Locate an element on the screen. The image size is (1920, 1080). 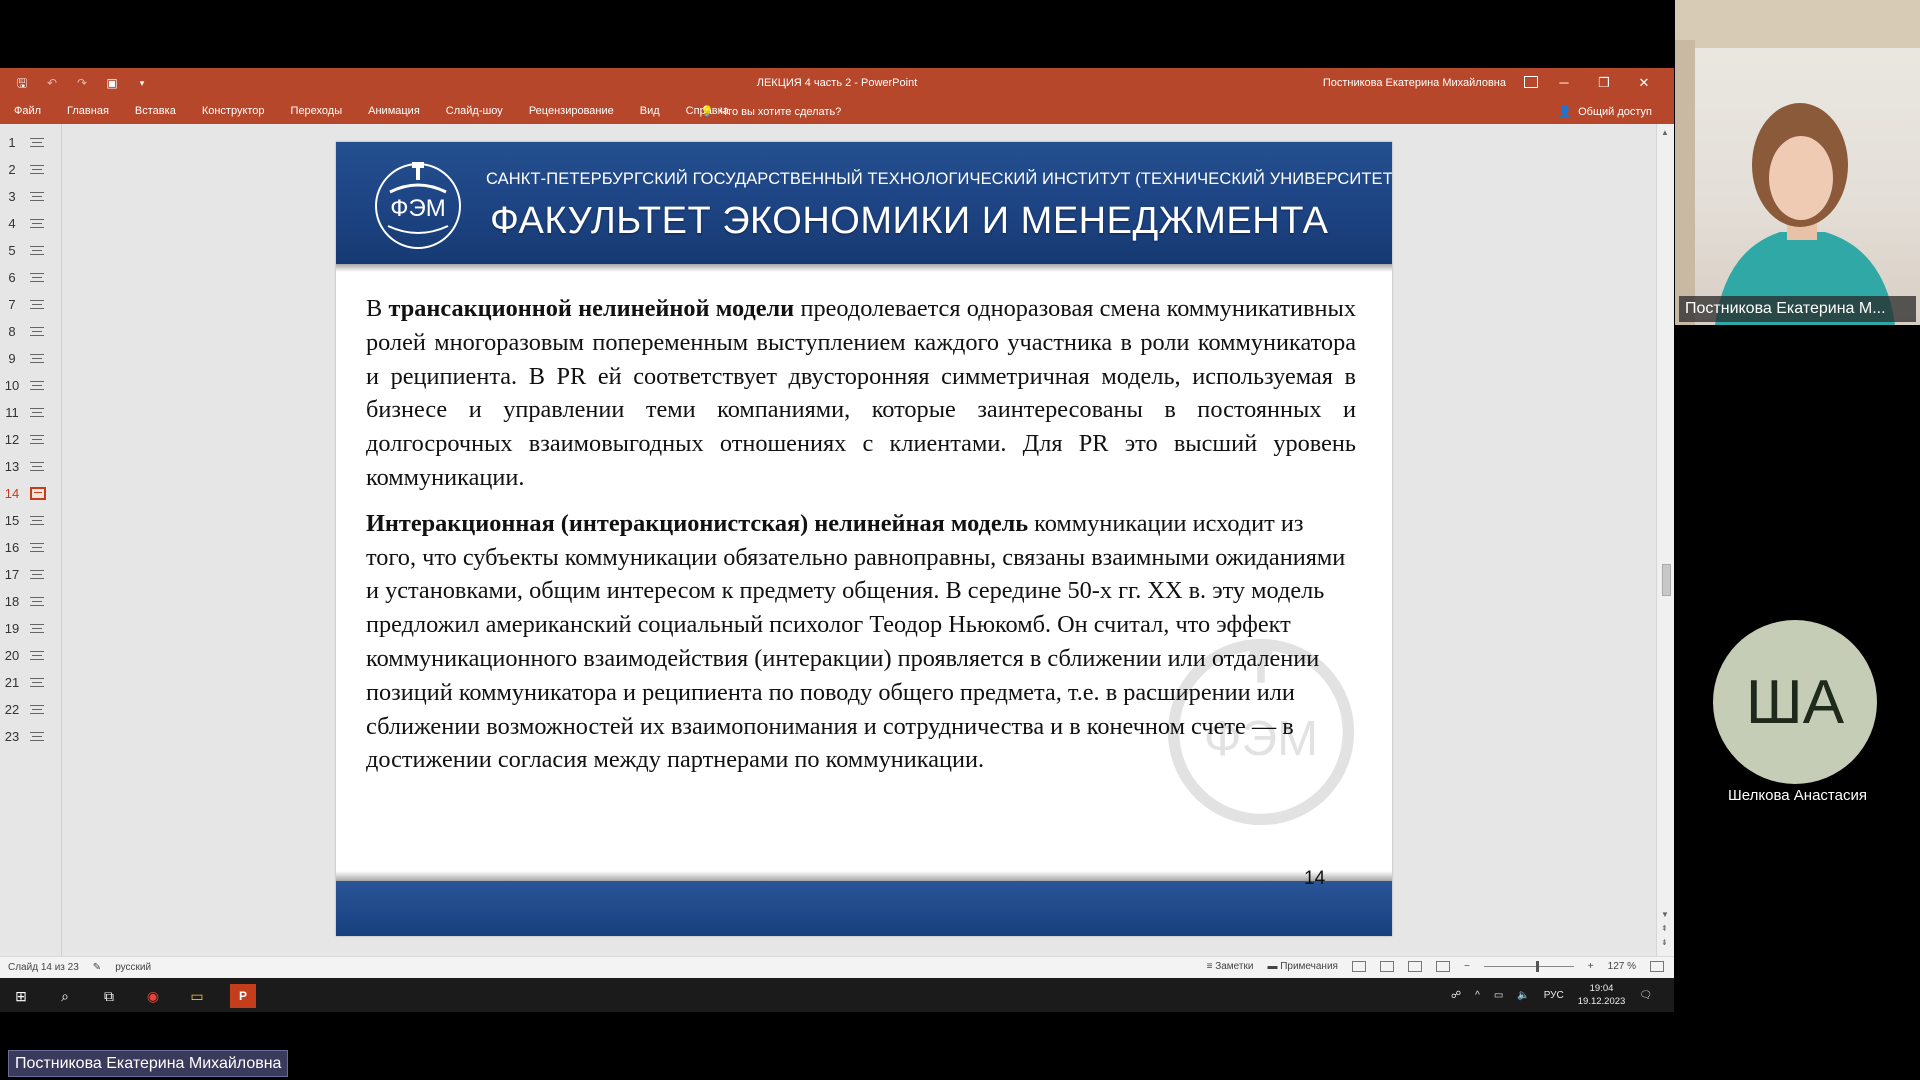
normal-view-icon is located at coordinates (1358, 966).